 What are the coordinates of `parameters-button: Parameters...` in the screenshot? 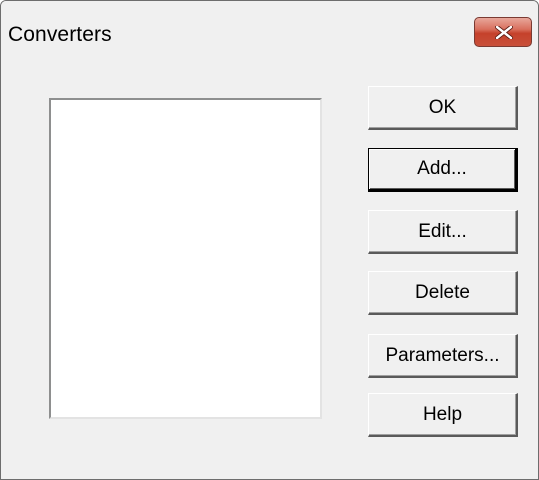 It's located at (443, 356).